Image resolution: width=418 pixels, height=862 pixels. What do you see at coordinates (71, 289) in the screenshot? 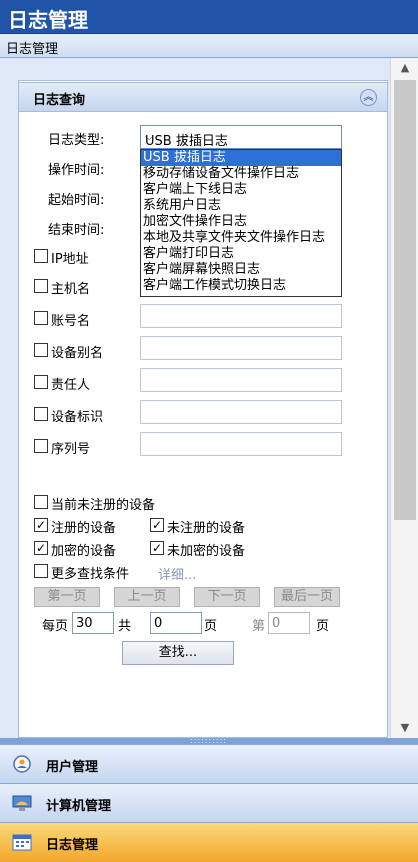
I see `host-label: 主机名` at bounding box center [71, 289].